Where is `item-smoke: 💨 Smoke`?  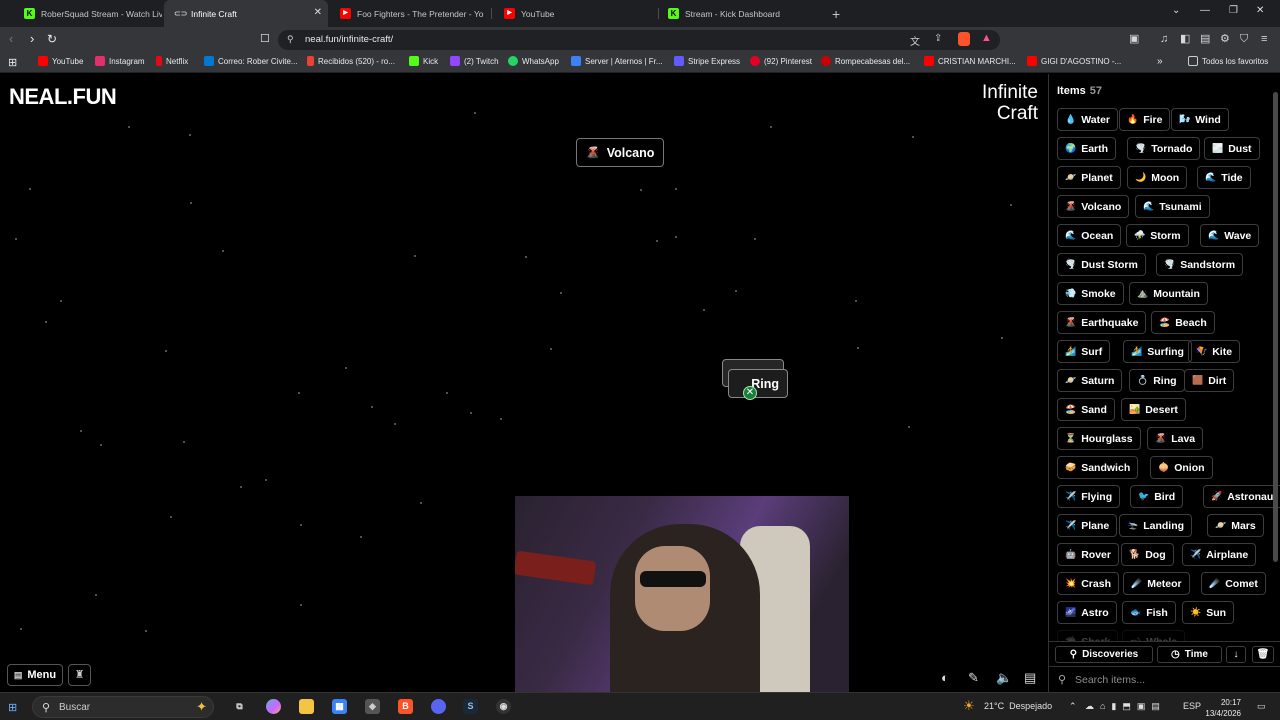
item-smoke: 💨 Smoke is located at coordinates (1090, 293).